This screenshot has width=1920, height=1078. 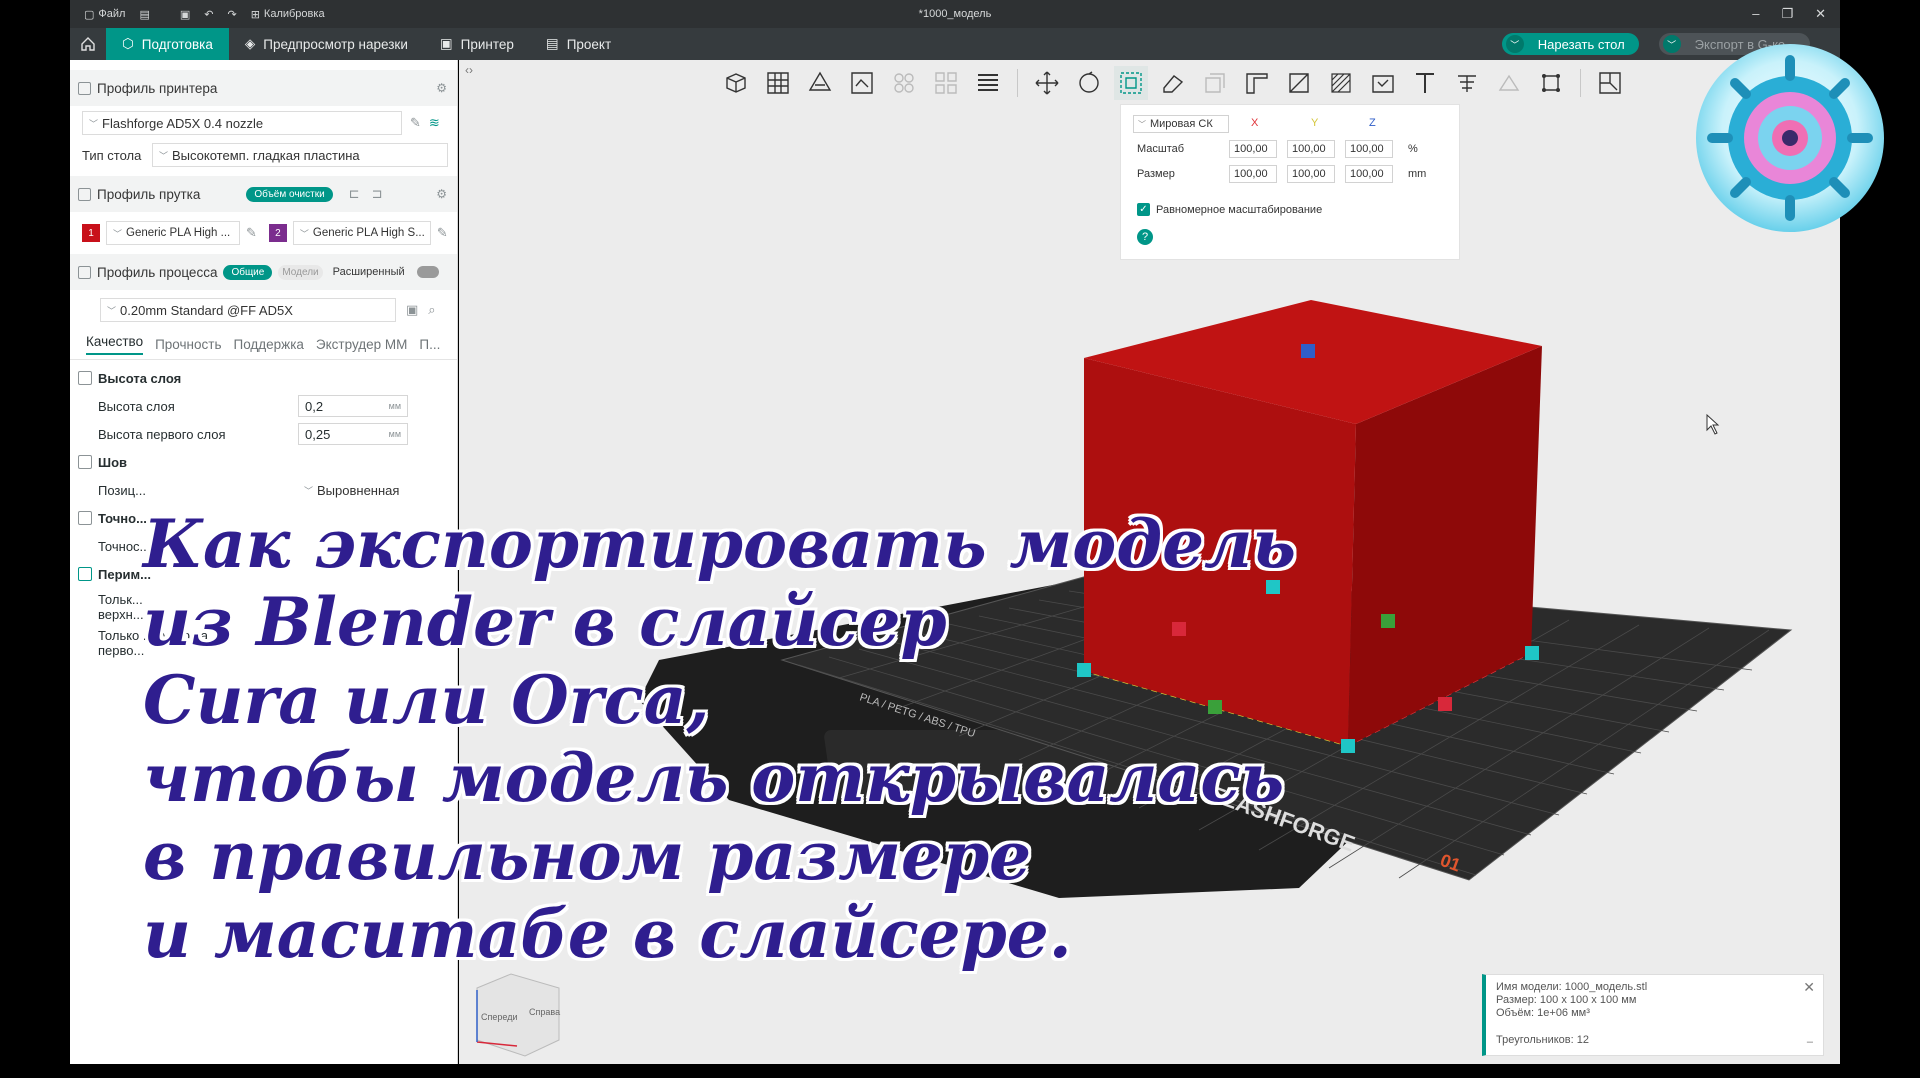 I want to click on wifi-icon: ≋, so click(x=434, y=123).